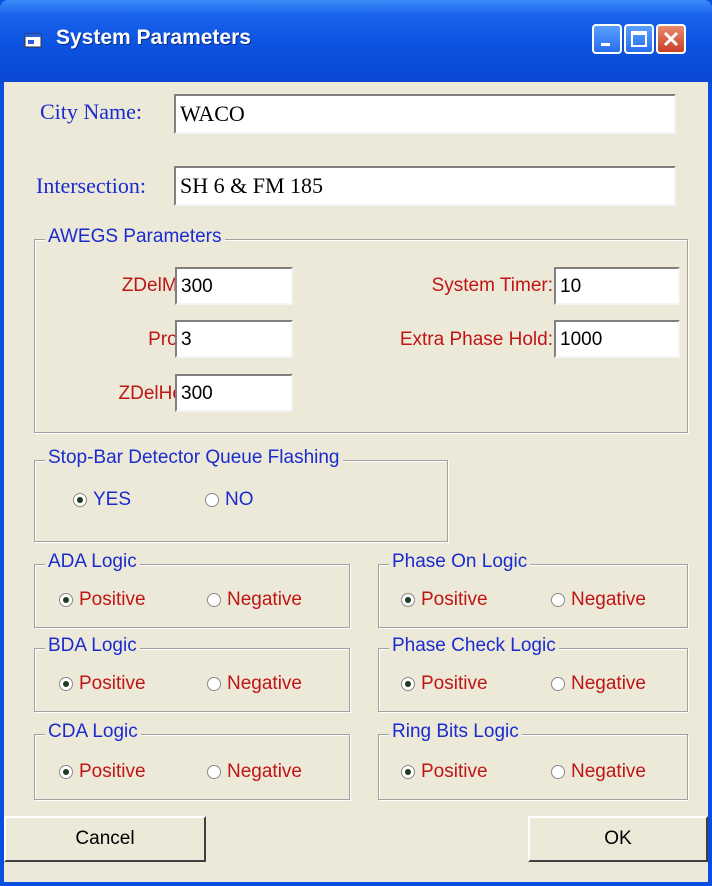 The width and height of the screenshot is (712, 886). I want to click on cda-logic-title: CDA Logic, so click(93, 732).